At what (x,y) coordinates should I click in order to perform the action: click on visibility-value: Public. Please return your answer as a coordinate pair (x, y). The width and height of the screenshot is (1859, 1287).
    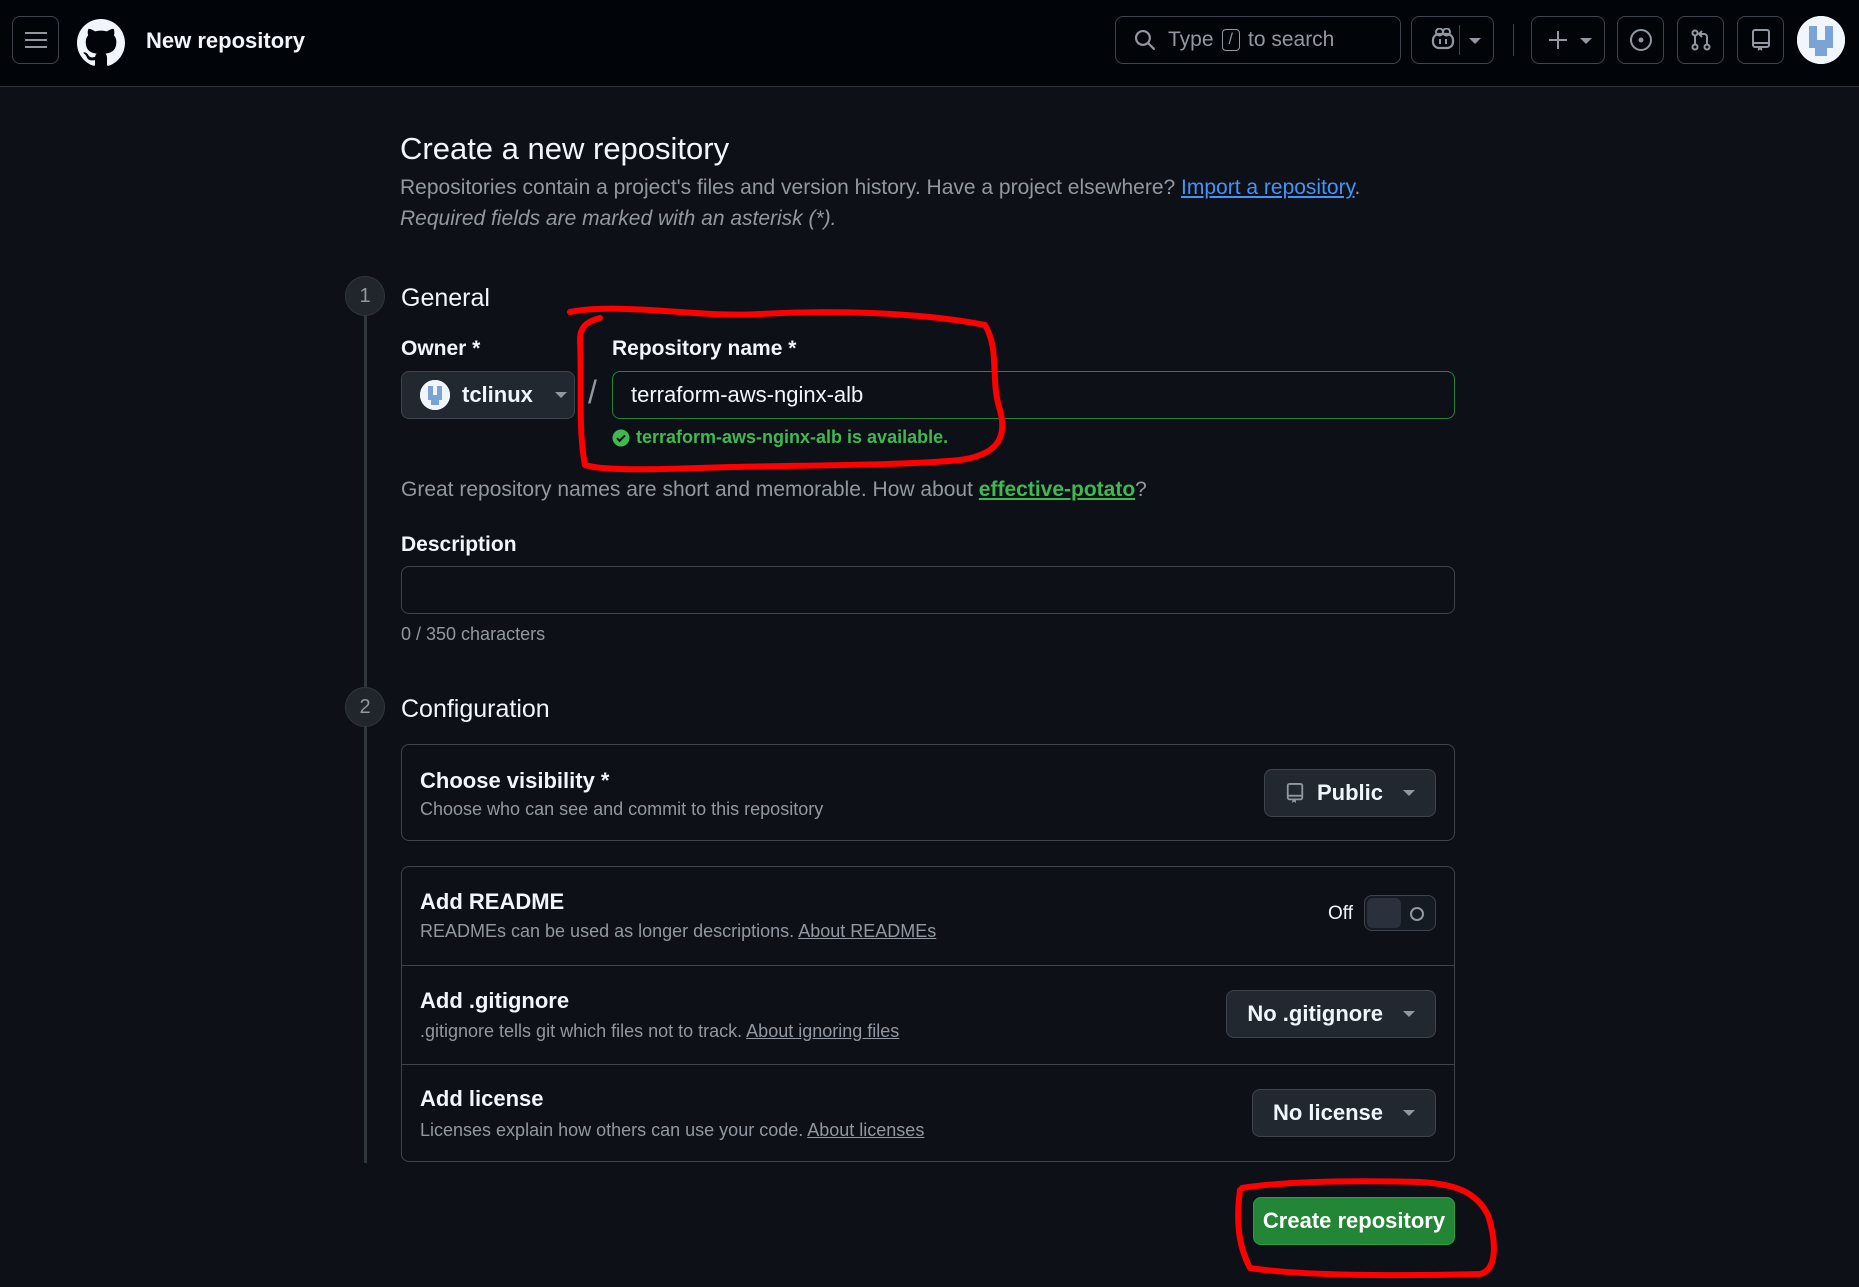
    Looking at the image, I should click on (1349, 792).